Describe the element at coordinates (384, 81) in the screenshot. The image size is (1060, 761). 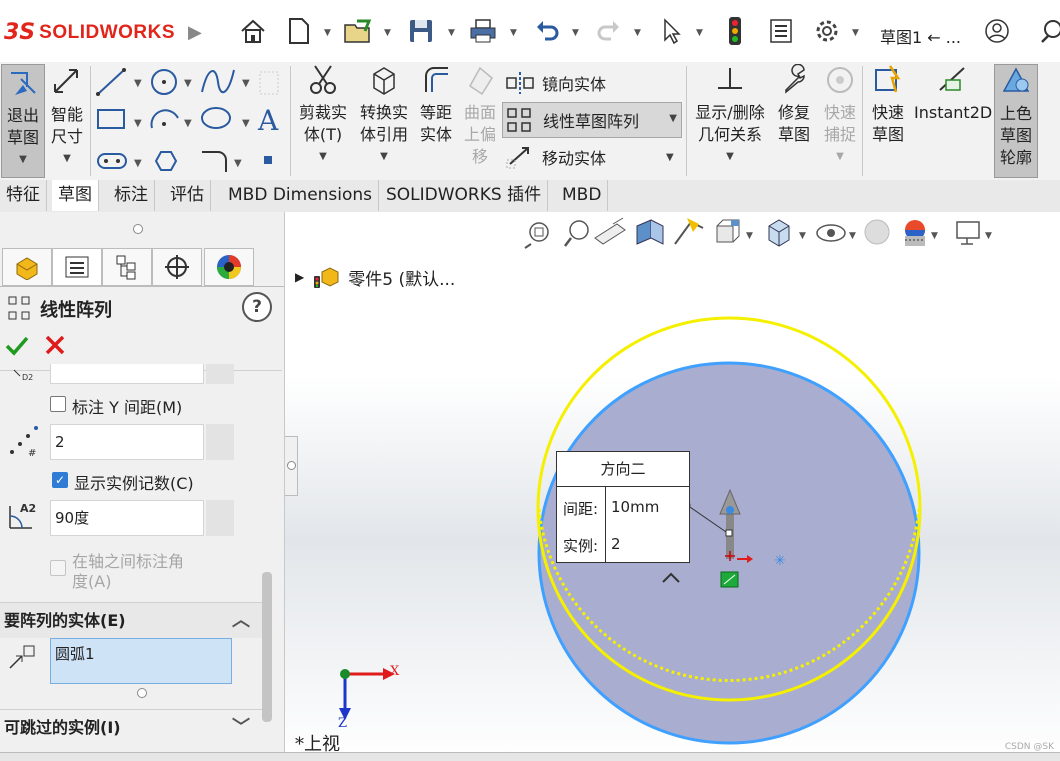
I see `convert-icon` at that location.